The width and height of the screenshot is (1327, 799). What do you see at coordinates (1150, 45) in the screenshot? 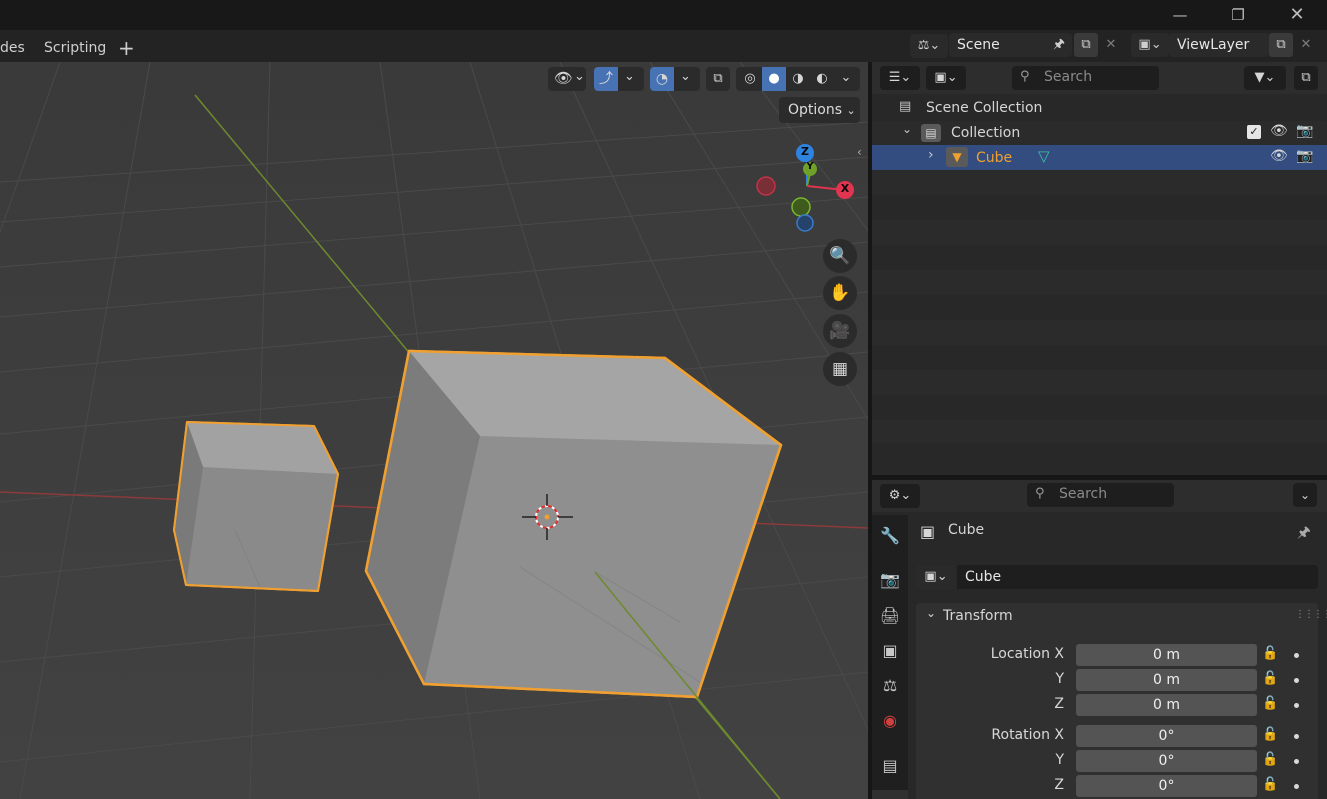
I see `view-layer-browse-icon: ▣⌄` at bounding box center [1150, 45].